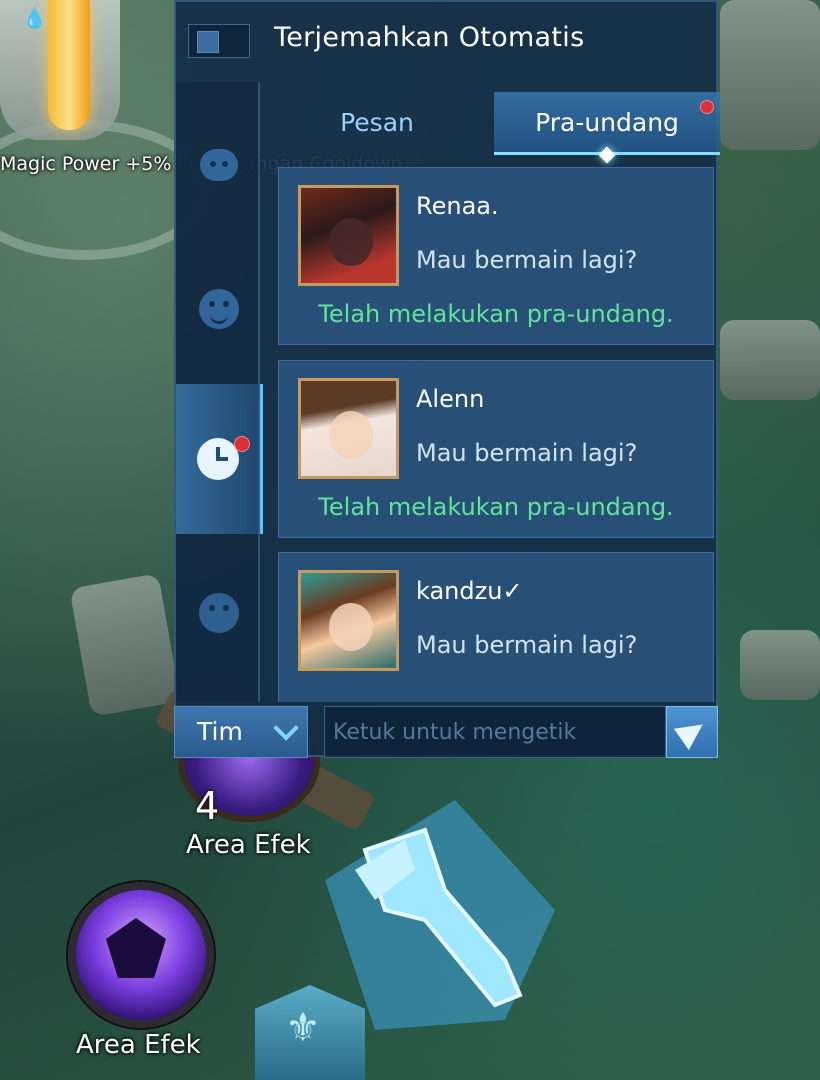 This screenshot has width=820, height=1080. I want to click on player-name: Renaa., so click(457, 206).